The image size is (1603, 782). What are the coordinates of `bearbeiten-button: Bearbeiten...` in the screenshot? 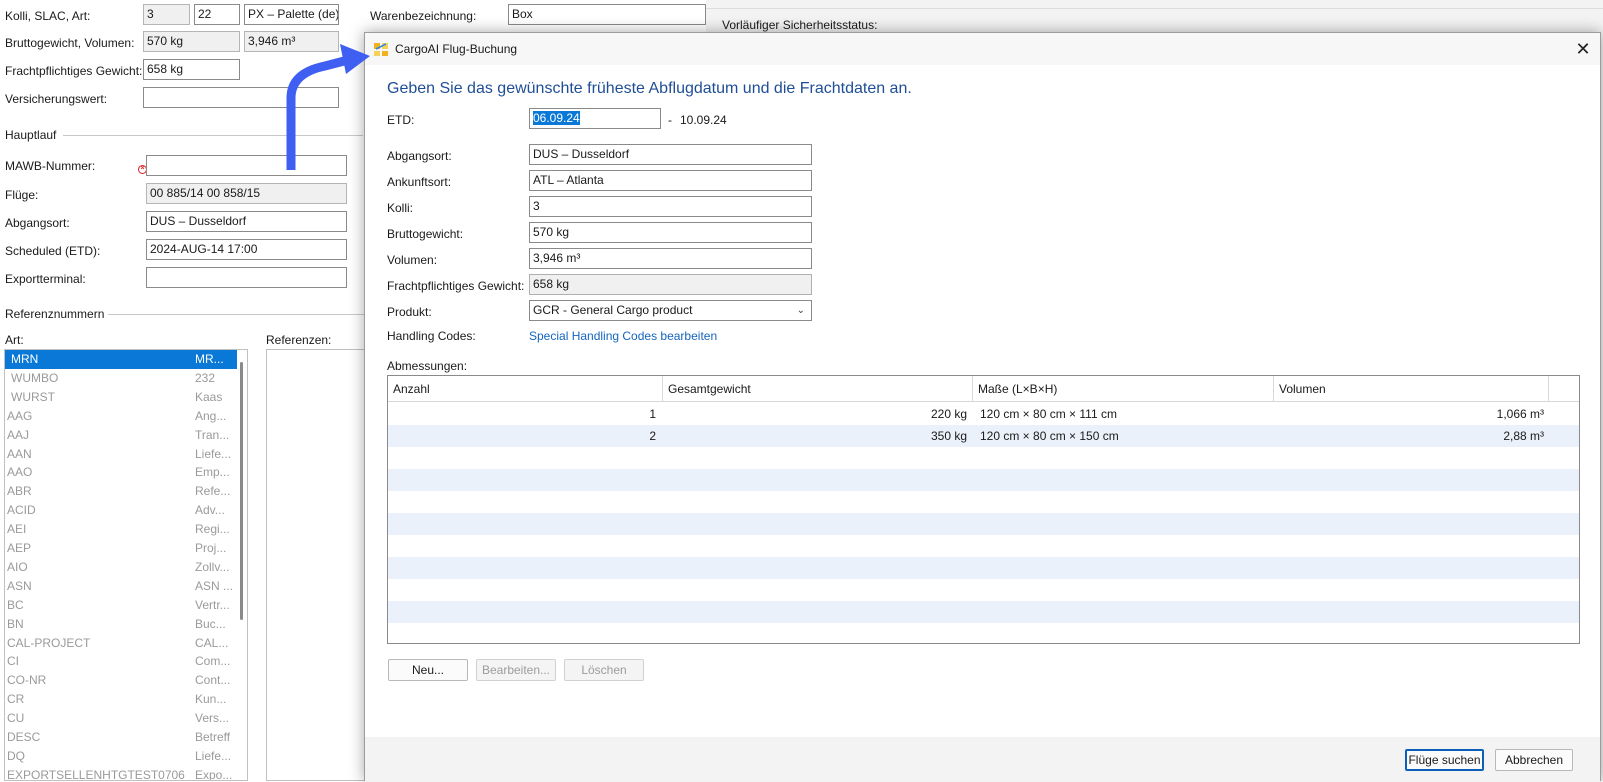 It's located at (516, 670).